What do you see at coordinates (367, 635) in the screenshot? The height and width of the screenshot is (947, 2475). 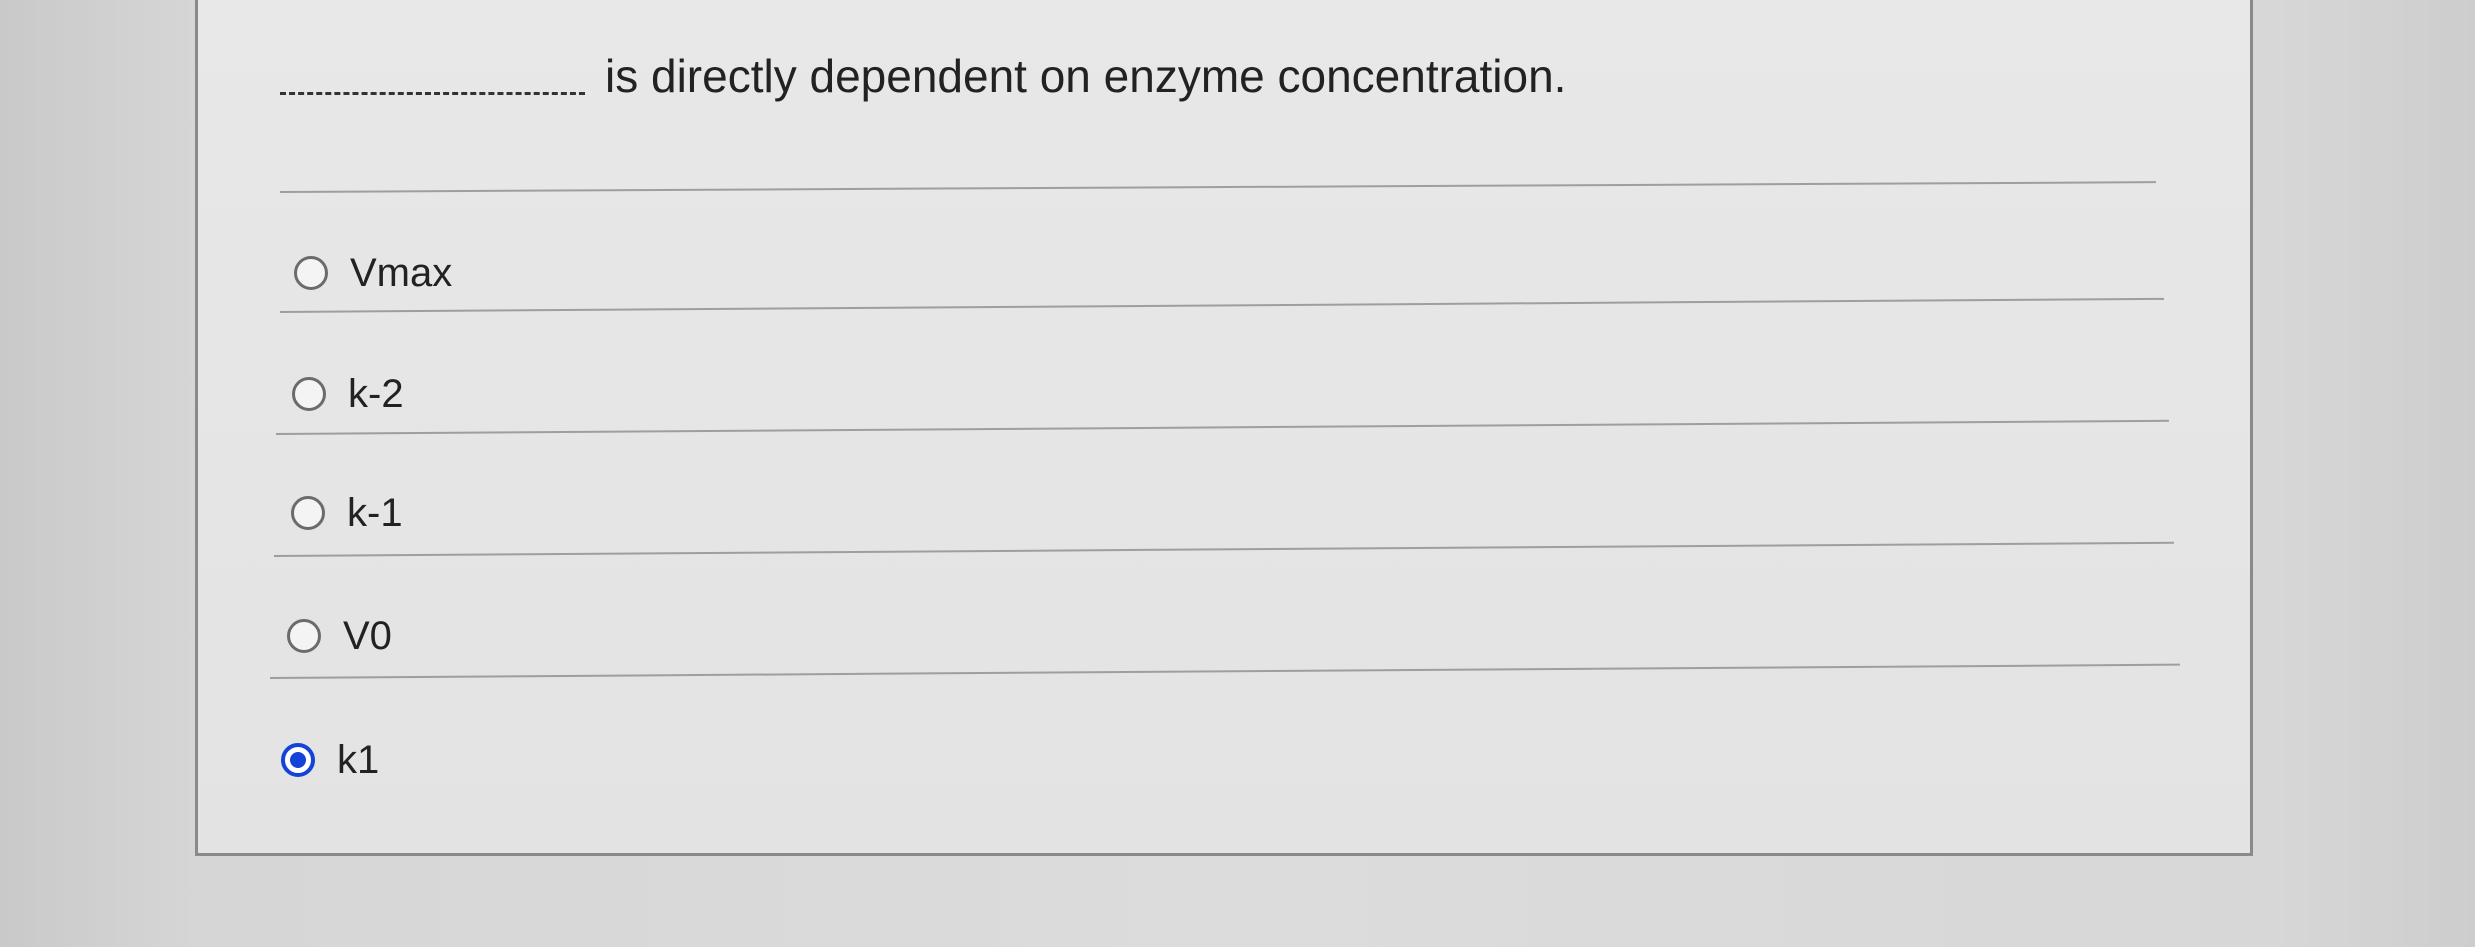 I see `option-label: V0` at bounding box center [367, 635].